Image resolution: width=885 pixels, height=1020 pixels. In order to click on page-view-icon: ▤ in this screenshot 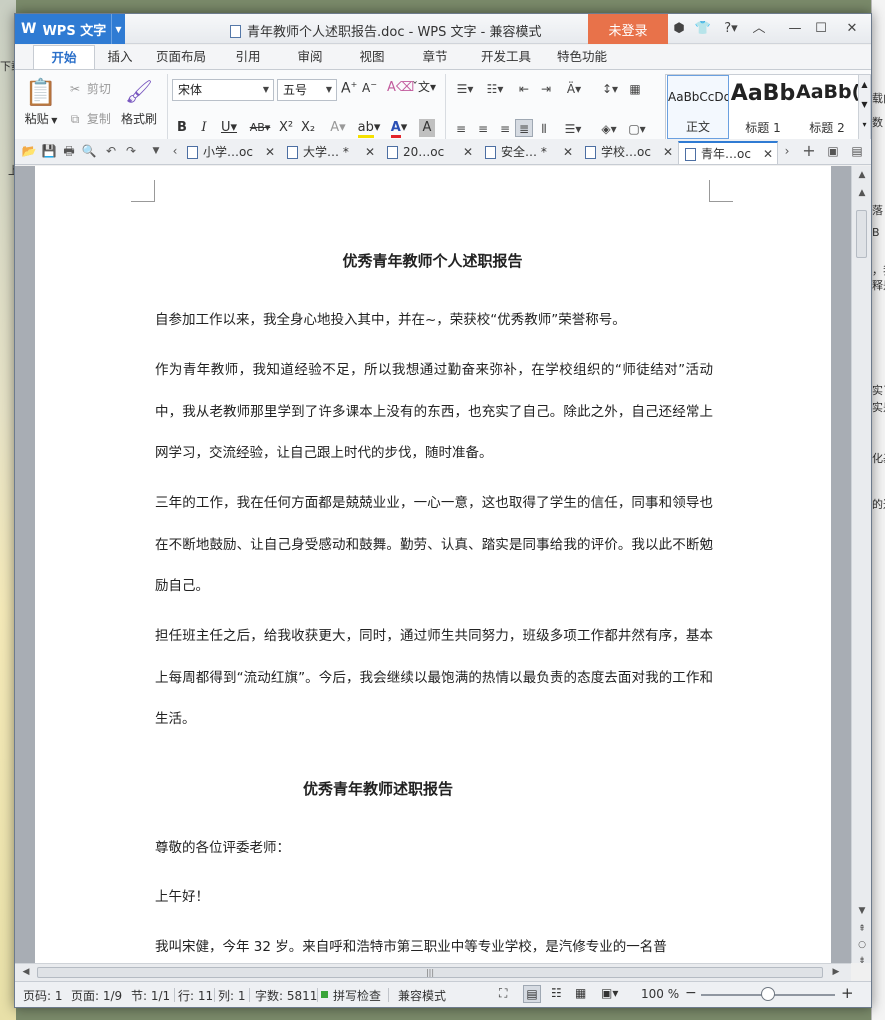, I will do `click(532, 994)`.